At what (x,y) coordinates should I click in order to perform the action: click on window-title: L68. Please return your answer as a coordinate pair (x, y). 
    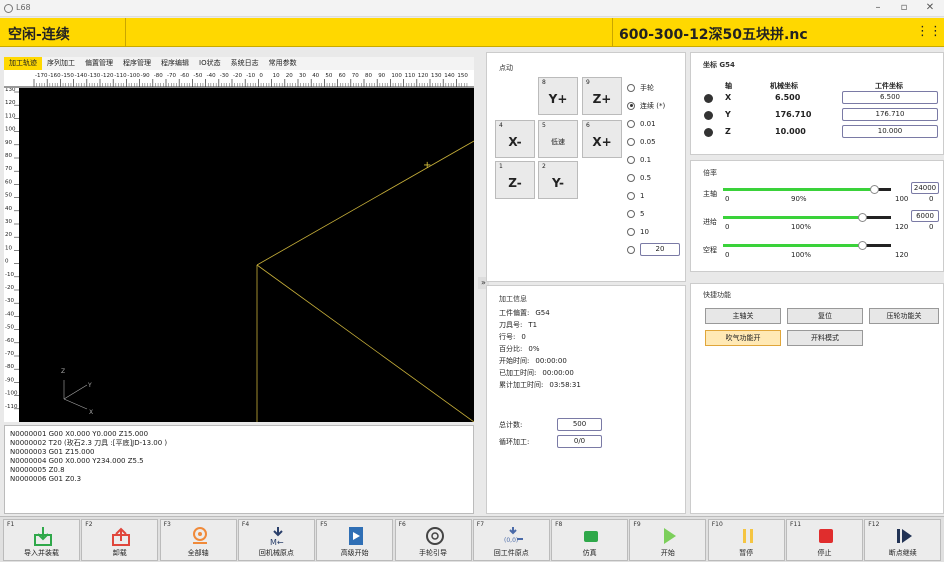
    Looking at the image, I should click on (23, 7).